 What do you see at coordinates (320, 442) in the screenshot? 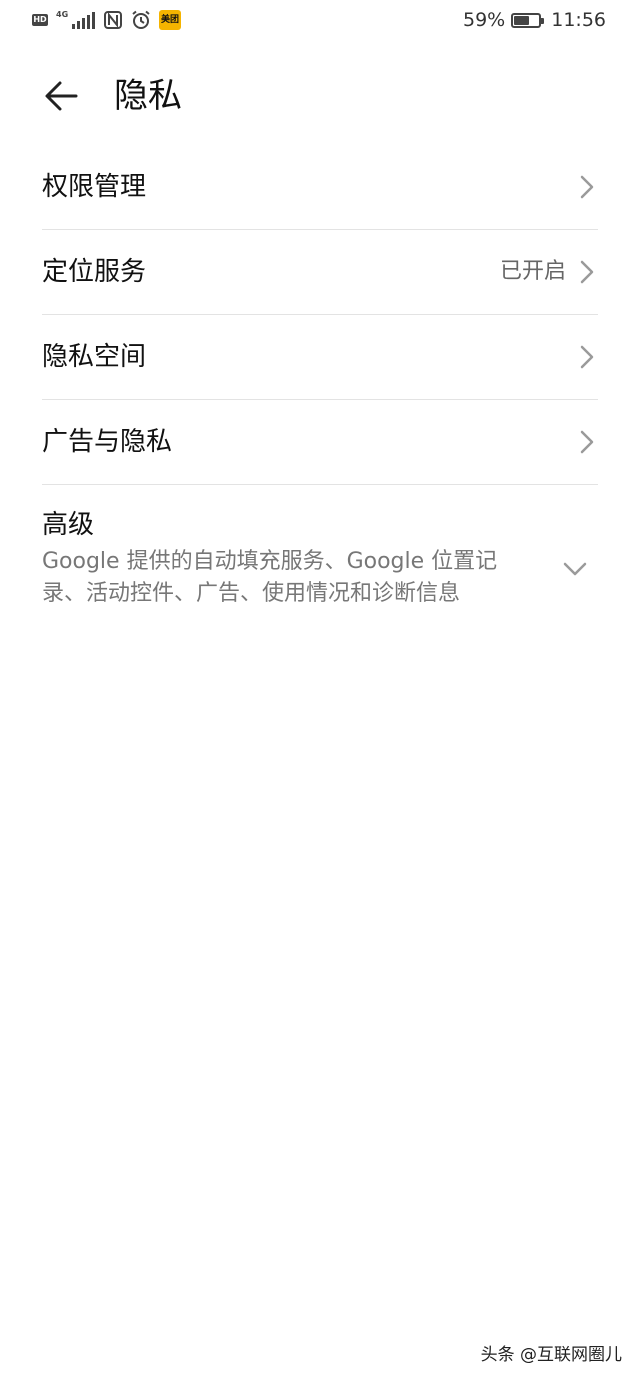
I see `list-item-ads-and-privacy: 广告与隐私` at bounding box center [320, 442].